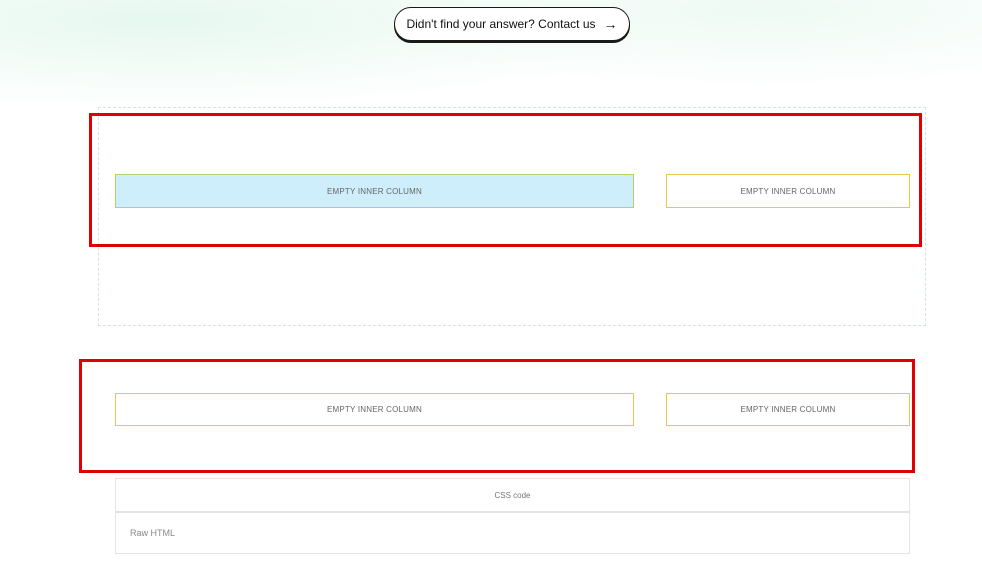 This screenshot has width=982, height=564. What do you see at coordinates (153, 533) in the screenshot?
I see `raw-html-label: Raw HTML` at bounding box center [153, 533].